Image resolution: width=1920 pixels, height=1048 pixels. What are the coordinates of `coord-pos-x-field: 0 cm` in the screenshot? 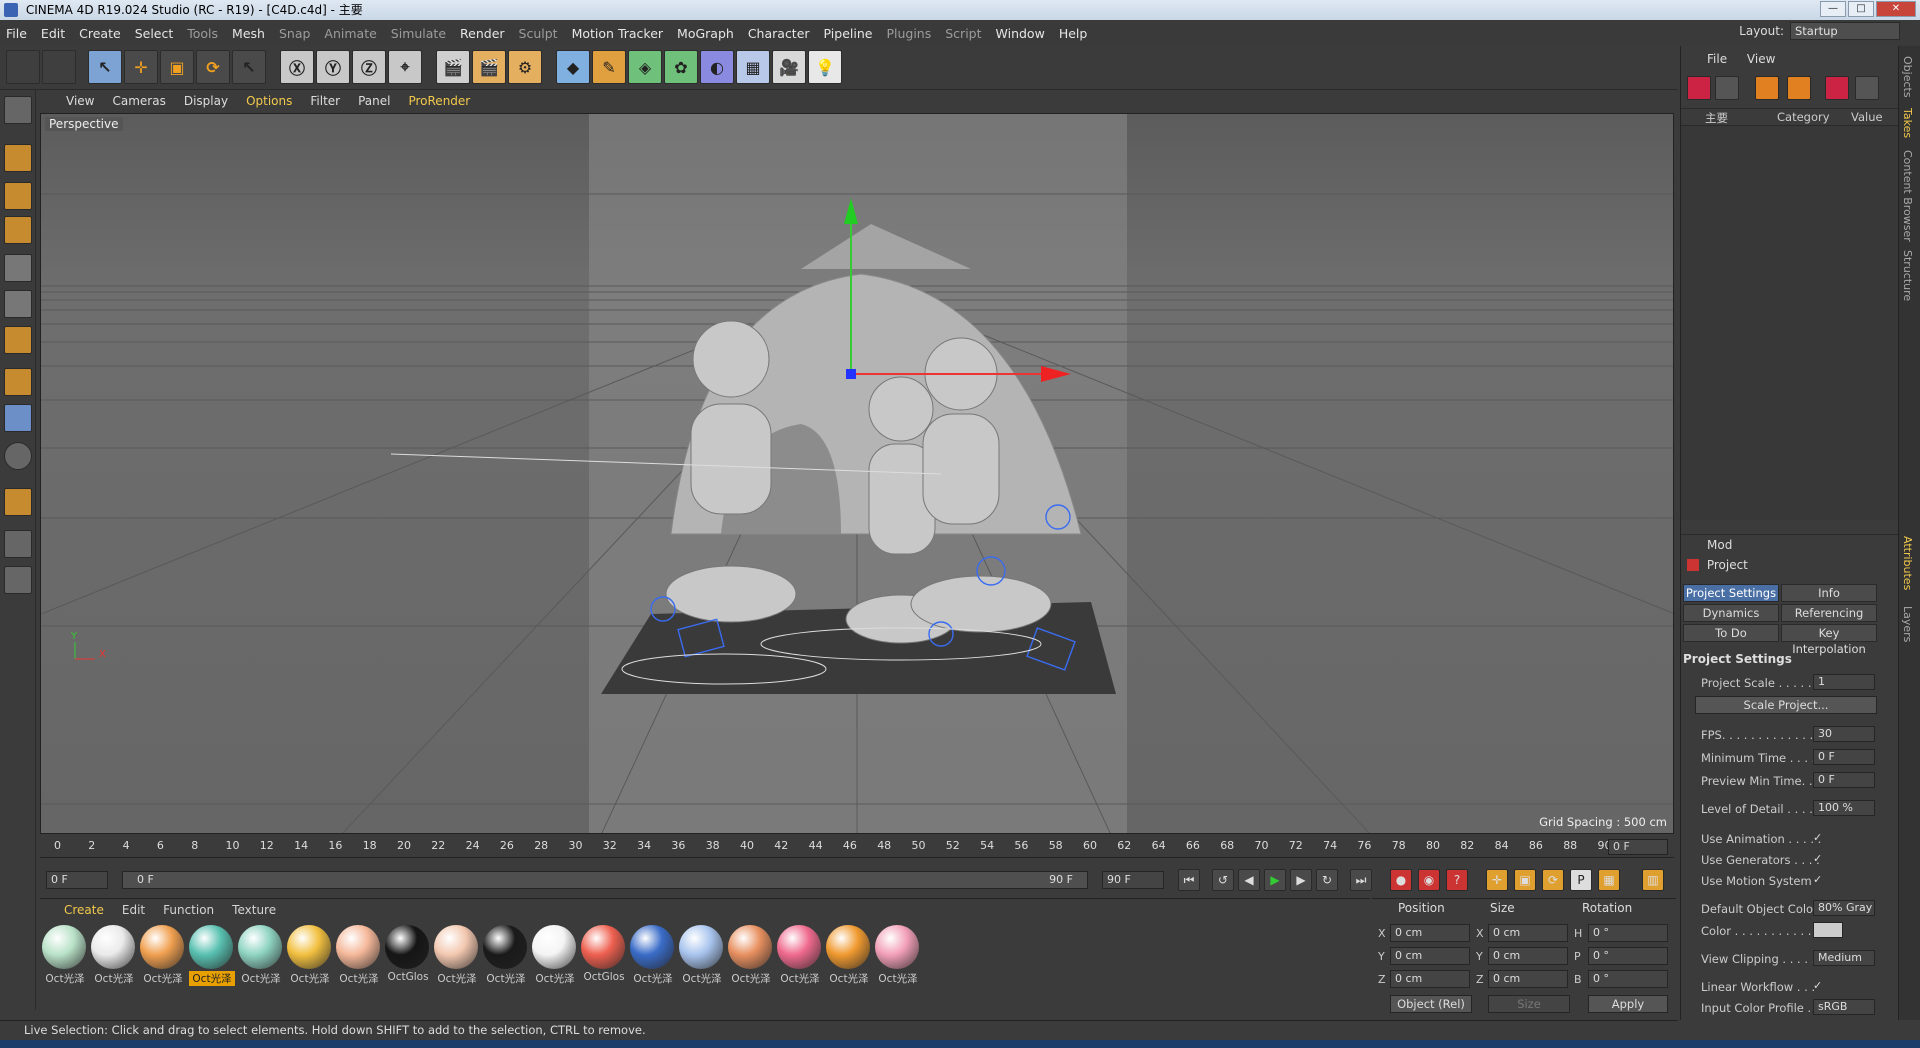 It's located at (1430, 933).